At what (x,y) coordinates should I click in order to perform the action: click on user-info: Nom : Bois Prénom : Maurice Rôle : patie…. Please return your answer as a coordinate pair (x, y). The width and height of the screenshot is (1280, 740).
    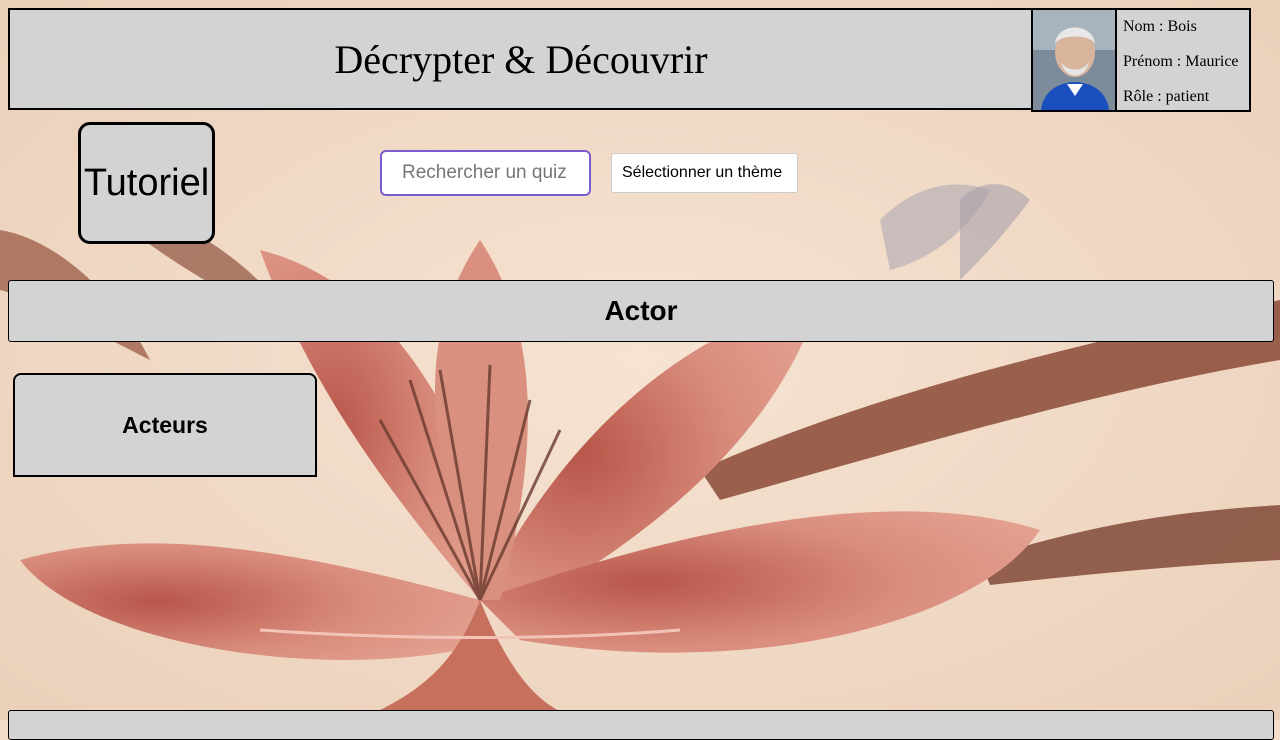
    Looking at the image, I should click on (1183, 60).